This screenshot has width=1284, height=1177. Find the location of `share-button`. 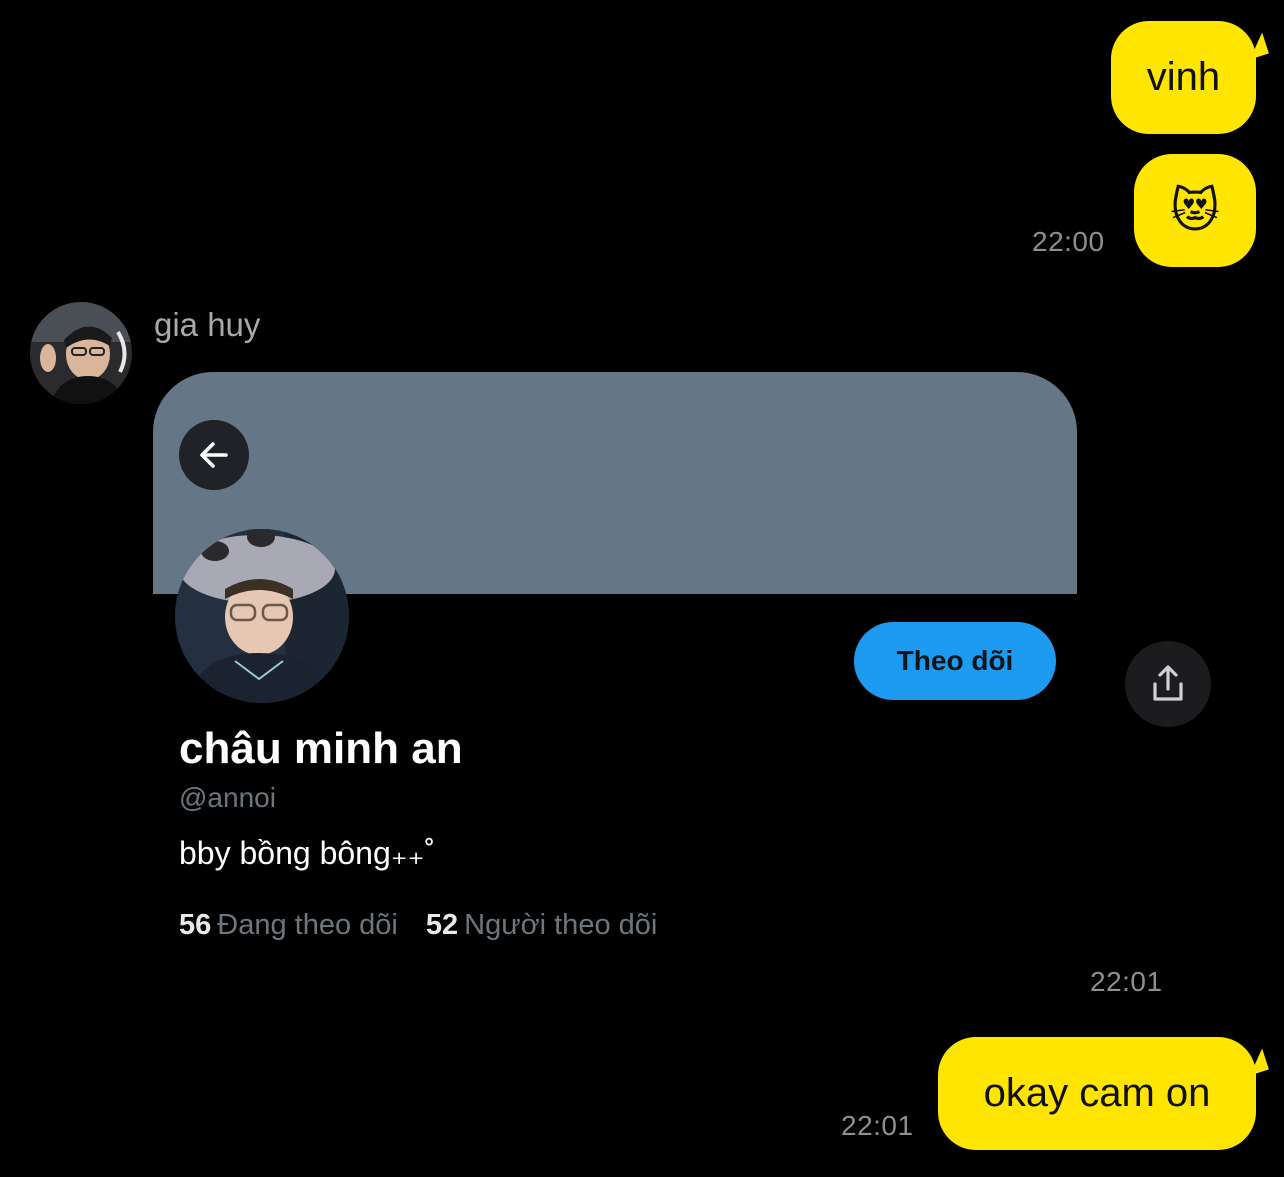

share-button is located at coordinates (1168, 684).